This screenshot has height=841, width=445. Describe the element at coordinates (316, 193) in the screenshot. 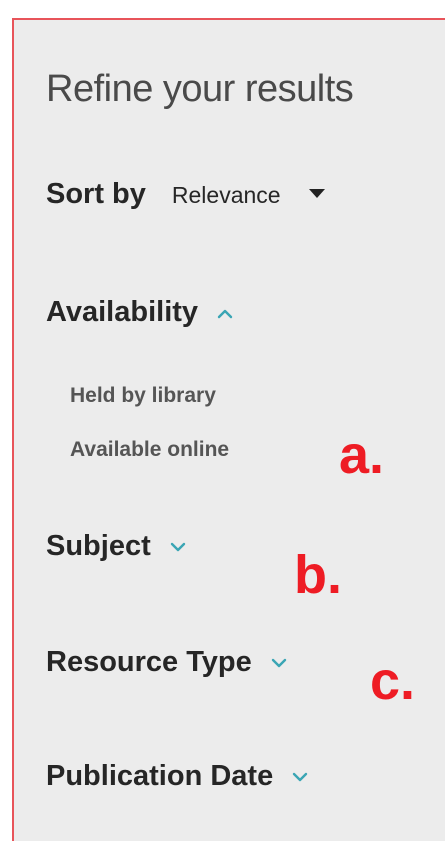

I see `caret-down-icon` at that location.